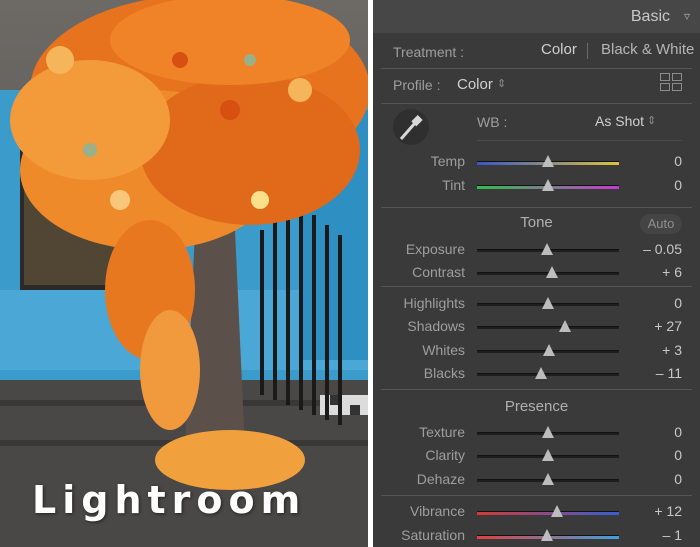 This screenshot has width=700, height=547. I want to click on exposure-slider, so click(548, 250).